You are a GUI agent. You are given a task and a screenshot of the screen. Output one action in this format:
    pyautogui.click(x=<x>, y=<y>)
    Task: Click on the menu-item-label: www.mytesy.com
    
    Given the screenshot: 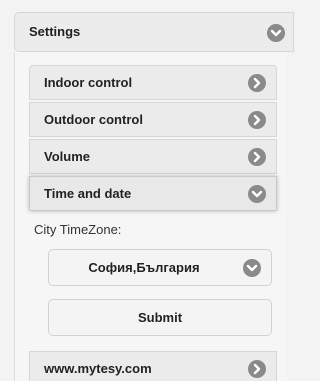 What is the action you would take?
    pyautogui.click(x=98, y=368)
    